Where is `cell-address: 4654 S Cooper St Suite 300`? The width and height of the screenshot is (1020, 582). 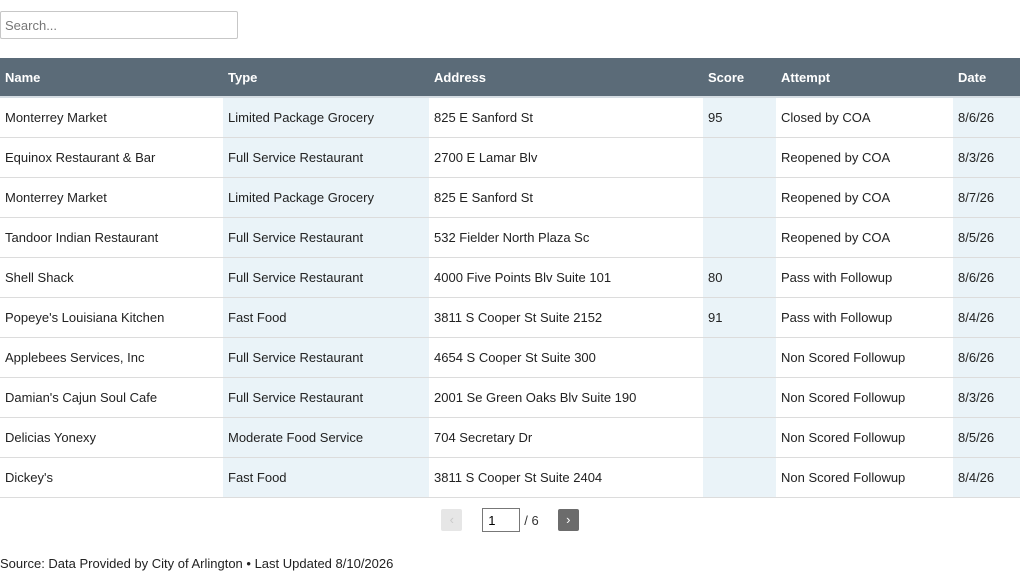
cell-address: 4654 S Cooper St Suite 300 is located at coordinates (566, 357).